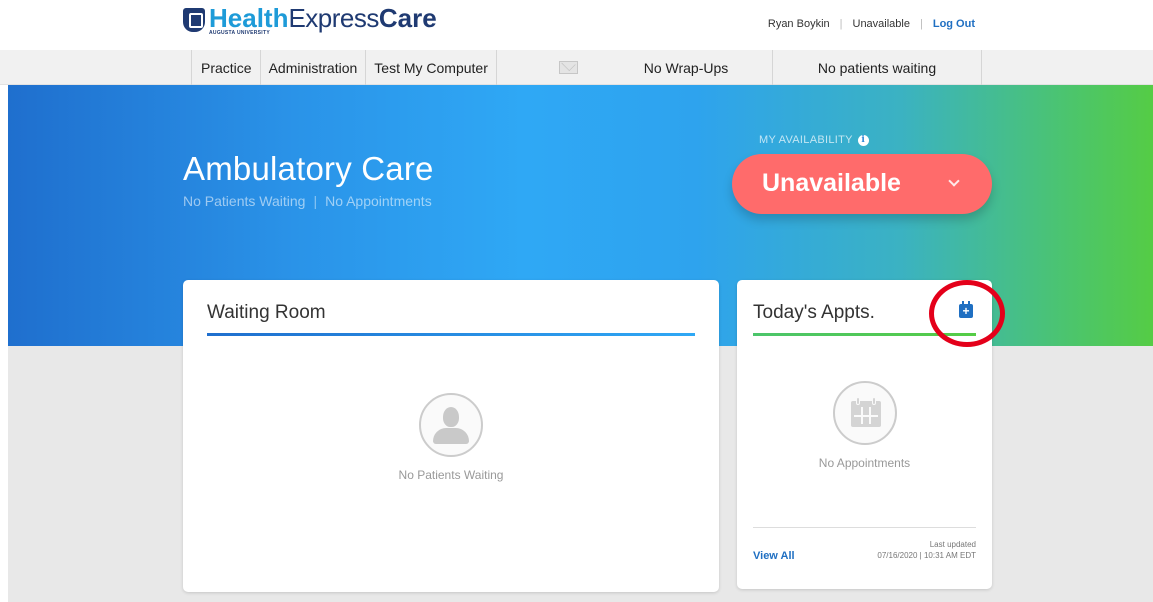 The height and width of the screenshot is (602, 1153). I want to click on logo-wordmark: HealthExpressCare, so click(323, 18).